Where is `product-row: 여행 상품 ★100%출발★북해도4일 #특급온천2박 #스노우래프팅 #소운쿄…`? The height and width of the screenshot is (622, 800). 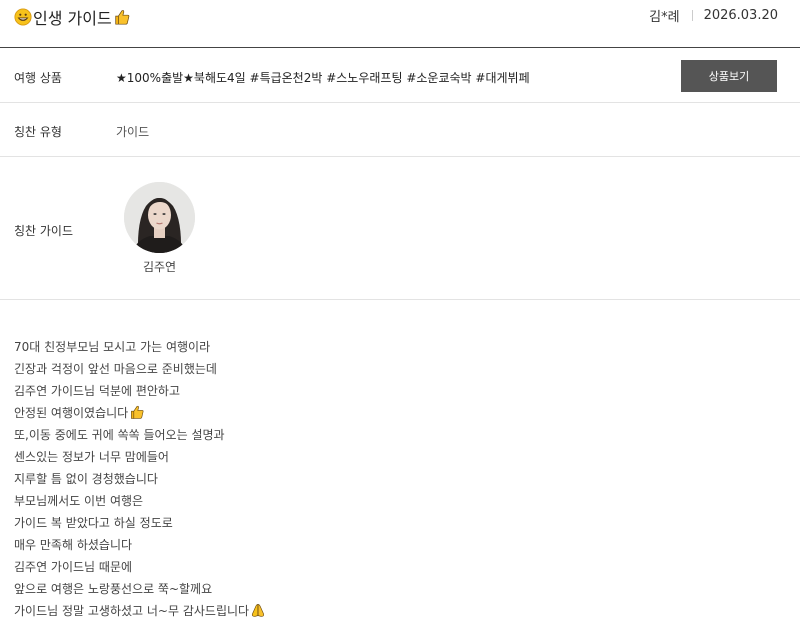
product-row: 여행 상품 ★100%출발★북해도4일 #특급온천2박 #스노우래프팅 #소운쿄… is located at coordinates (400, 76).